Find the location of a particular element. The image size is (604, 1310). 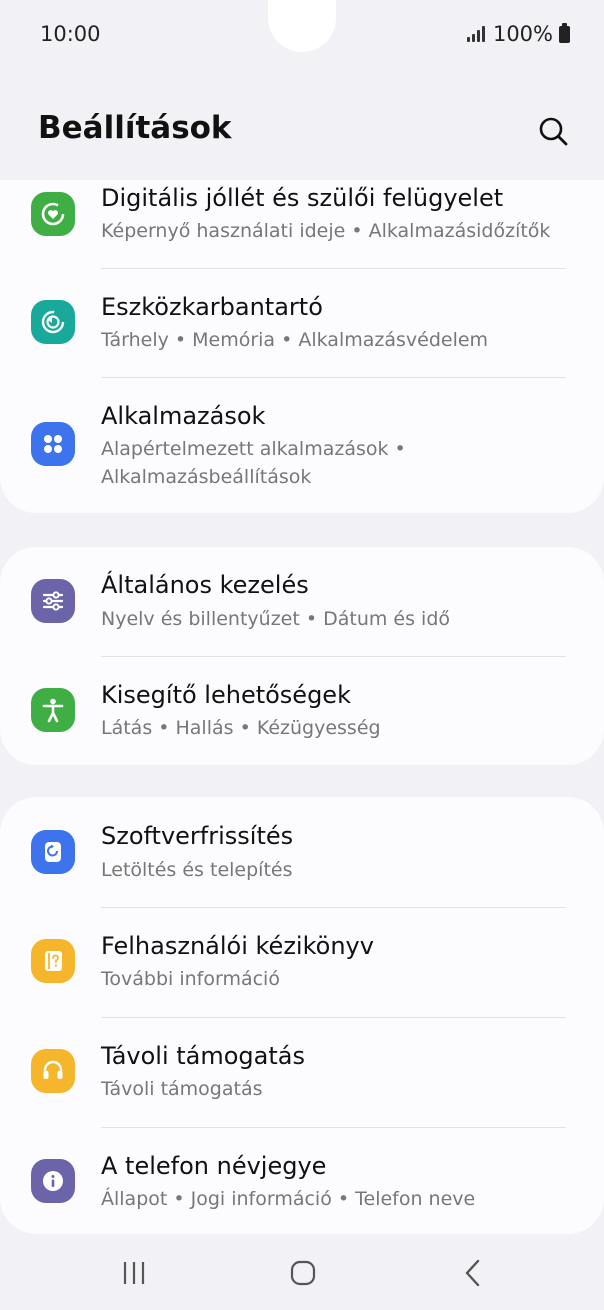

item-title: Felhasználói kézikönyv is located at coordinates (237, 946).